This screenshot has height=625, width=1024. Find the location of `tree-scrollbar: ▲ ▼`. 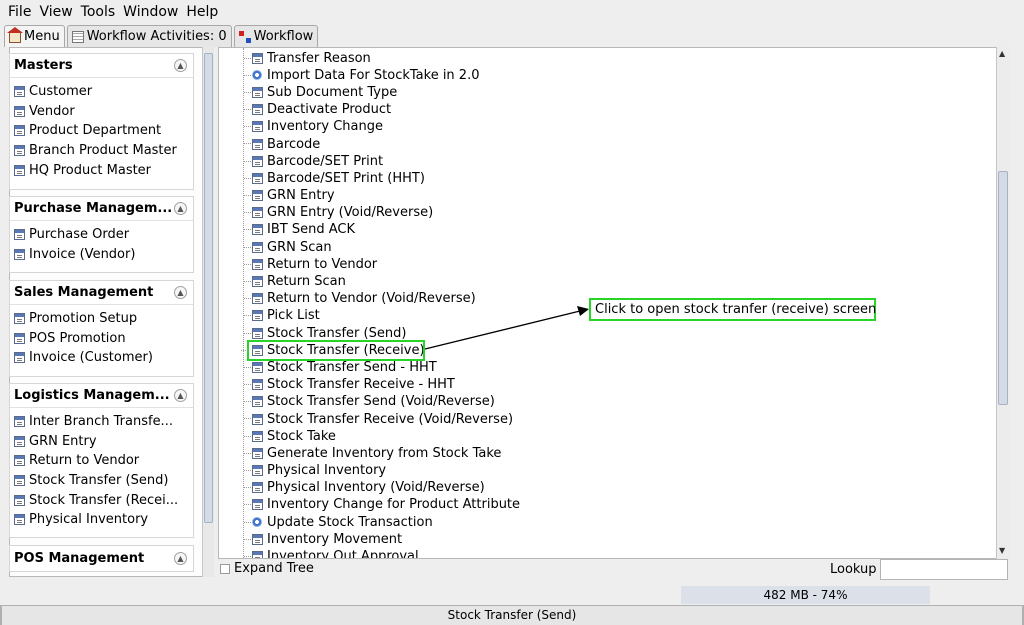

tree-scrollbar: ▲ ▼ is located at coordinates (1003, 303).